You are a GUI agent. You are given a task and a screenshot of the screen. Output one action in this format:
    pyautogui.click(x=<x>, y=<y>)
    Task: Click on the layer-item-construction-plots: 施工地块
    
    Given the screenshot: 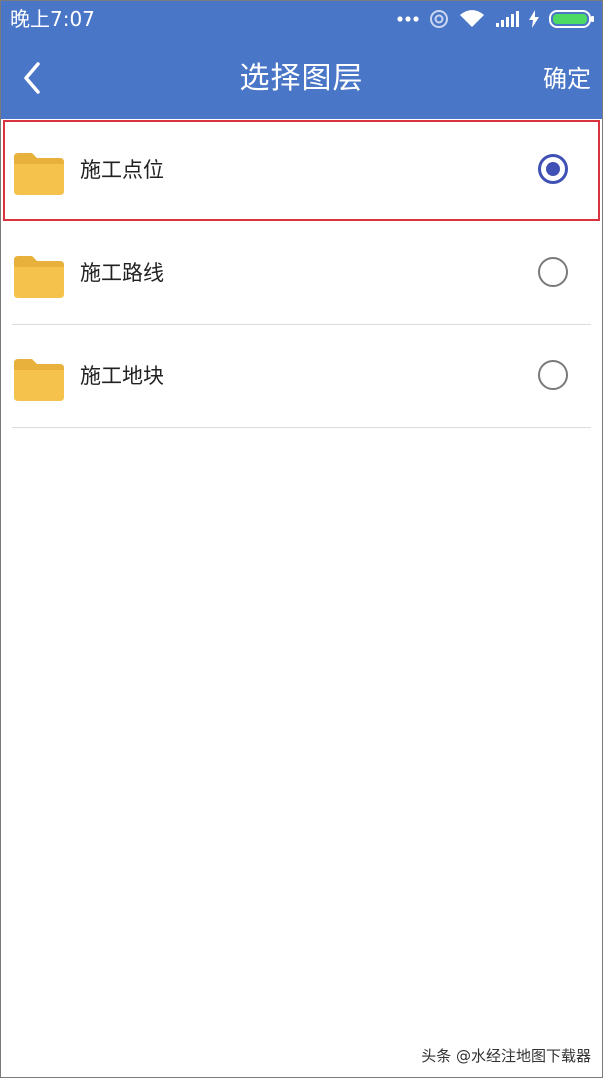 What is the action you would take?
    pyautogui.click(x=301, y=376)
    